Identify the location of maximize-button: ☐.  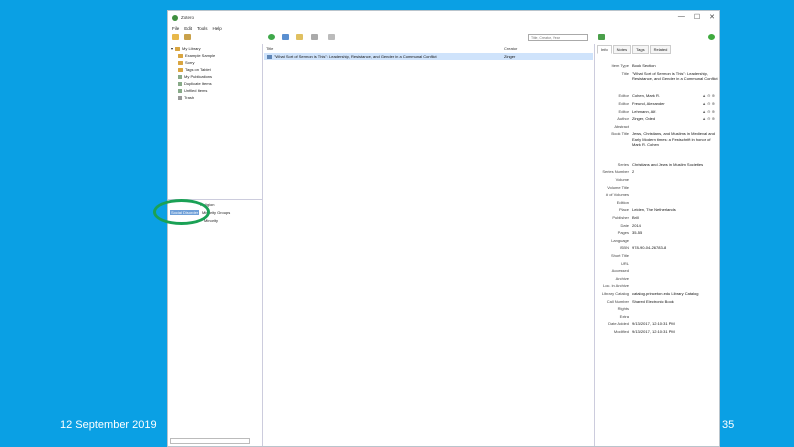
(697, 17).